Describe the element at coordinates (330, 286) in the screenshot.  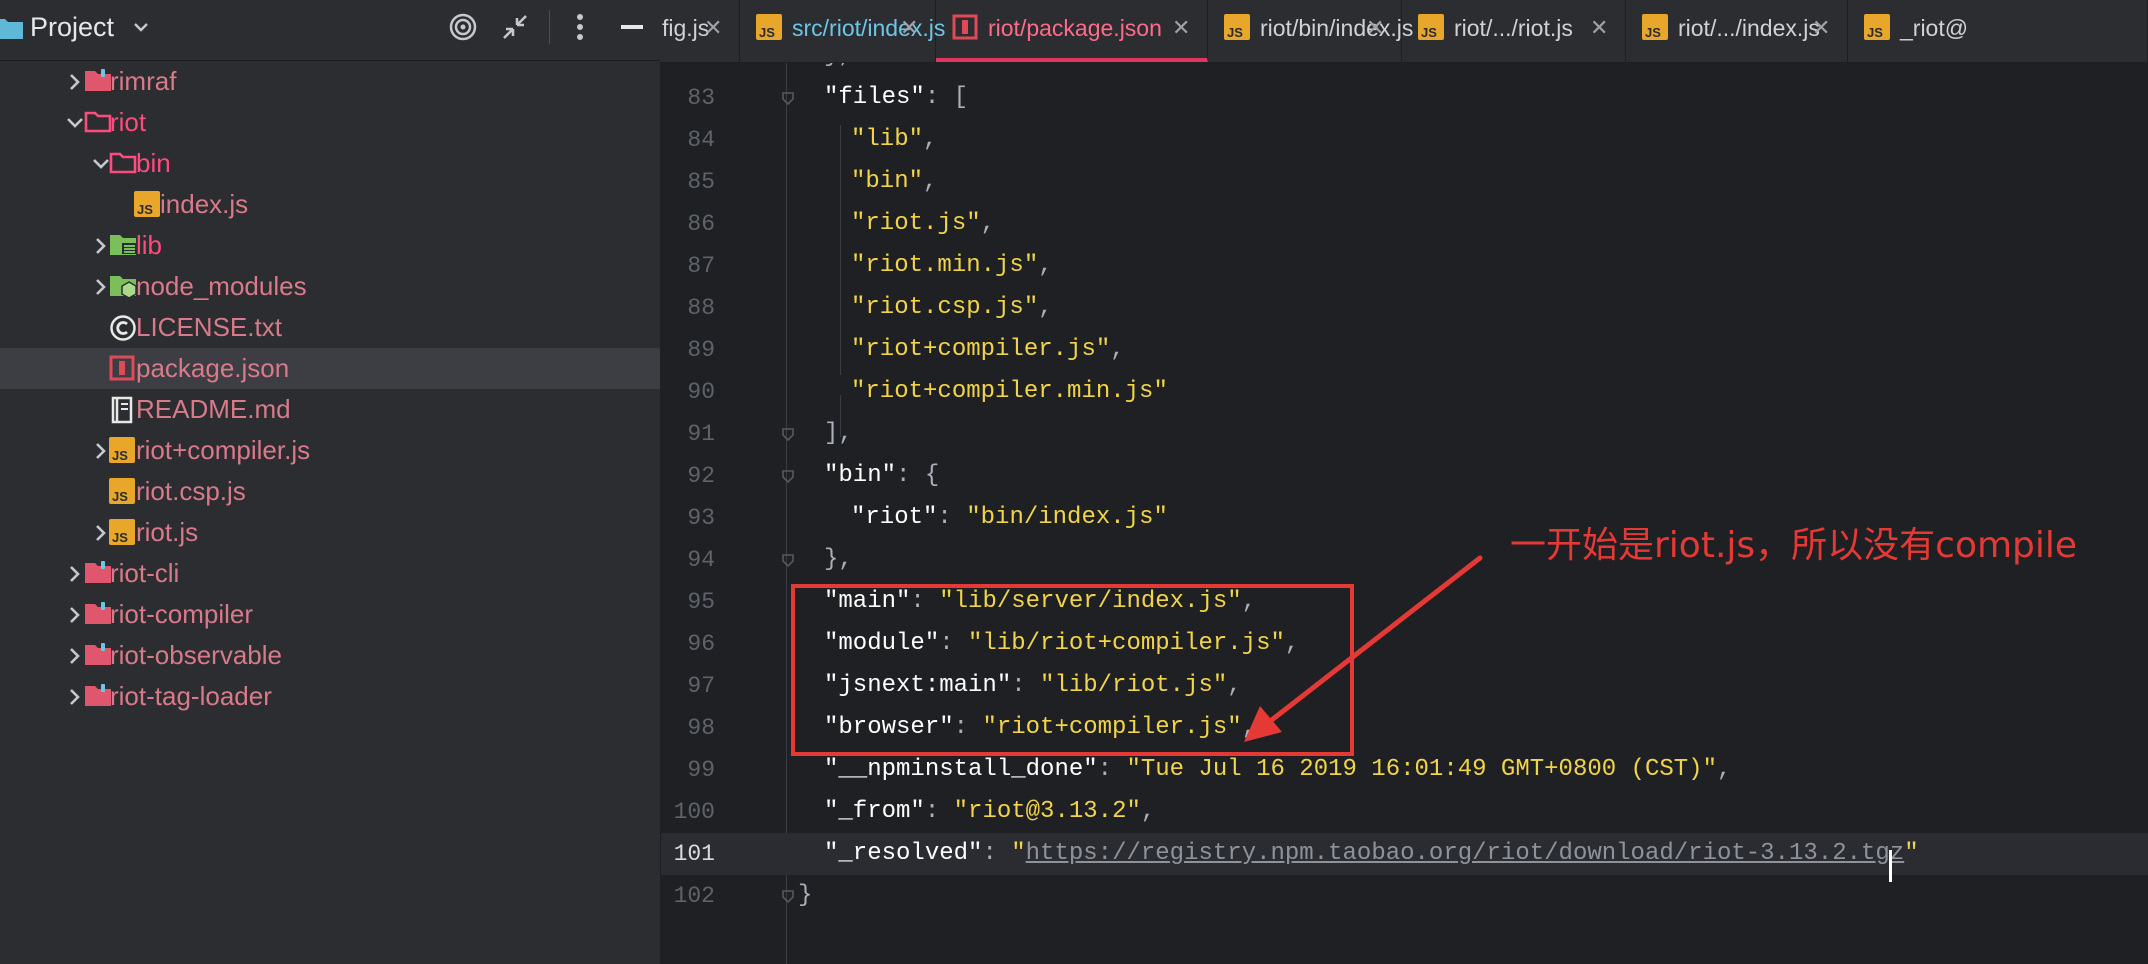
I see `tree-item: node_modules` at that location.